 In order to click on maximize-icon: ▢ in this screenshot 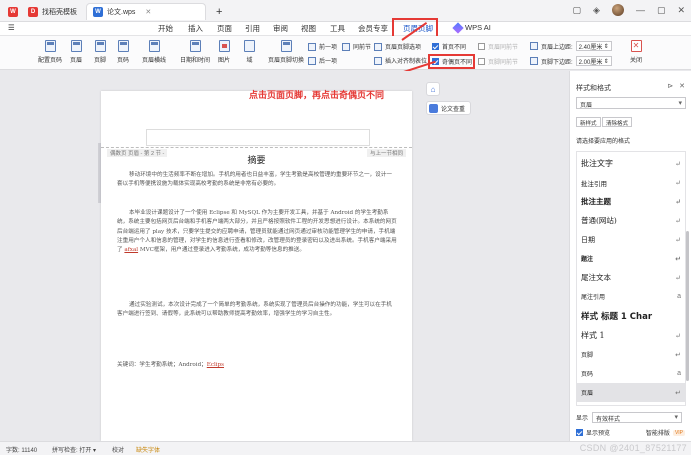, I will do `click(661, 10)`.